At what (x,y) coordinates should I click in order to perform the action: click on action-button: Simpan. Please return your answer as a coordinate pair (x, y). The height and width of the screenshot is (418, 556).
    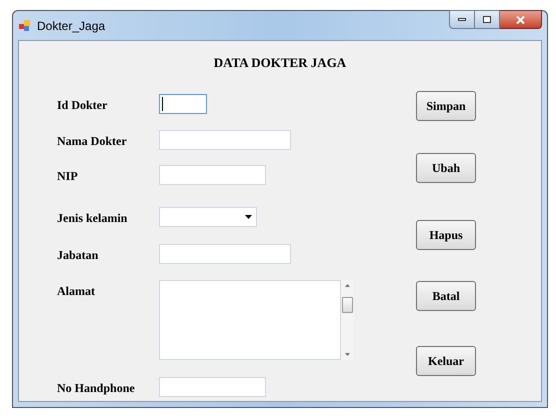
    Looking at the image, I should click on (446, 106).